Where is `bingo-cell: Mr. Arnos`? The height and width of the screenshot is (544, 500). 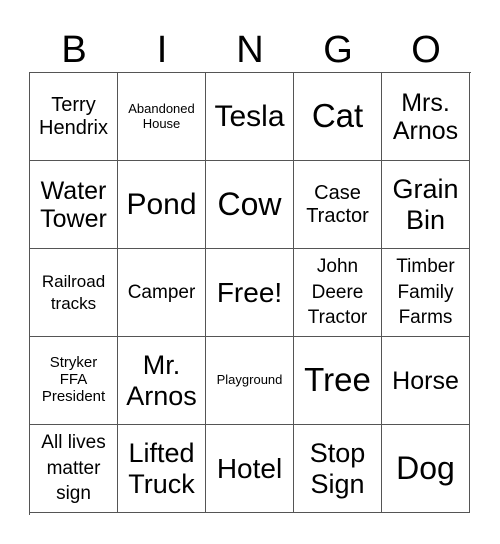
bingo-cell: Mr. Arnos is located at coordinates (162, 381).